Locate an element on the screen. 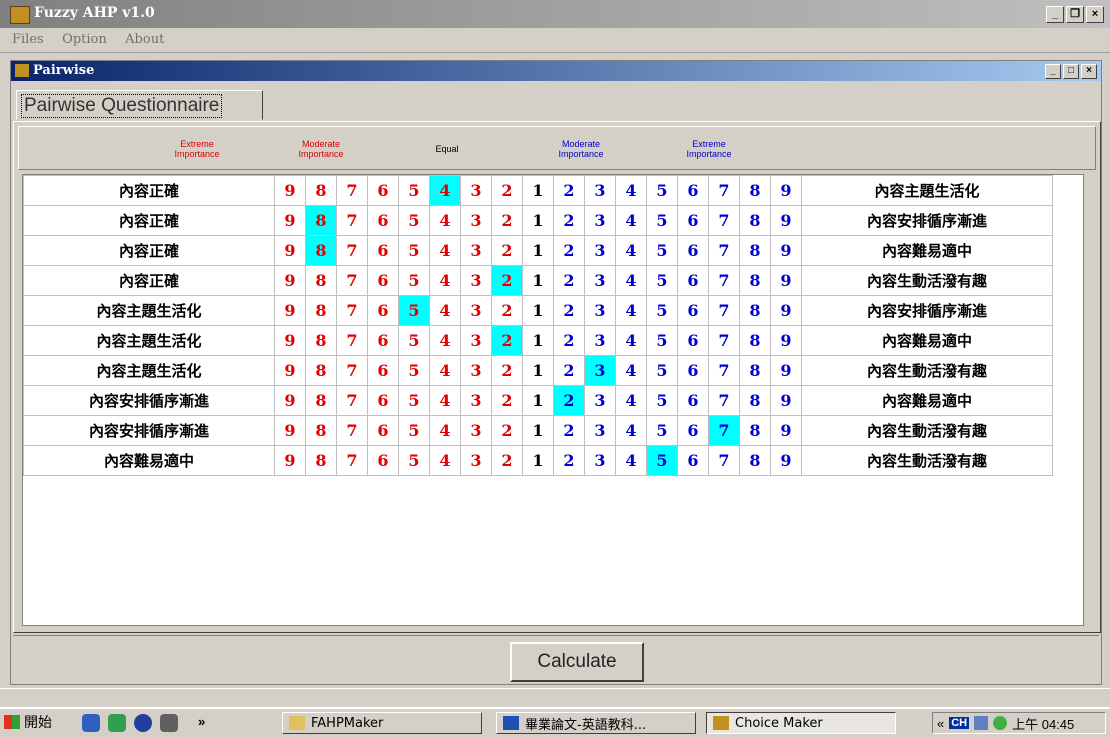 This screenshot has height=737, width=1110. task-fahpmaker: FAHPMaker is located at coordinates (382, 723).